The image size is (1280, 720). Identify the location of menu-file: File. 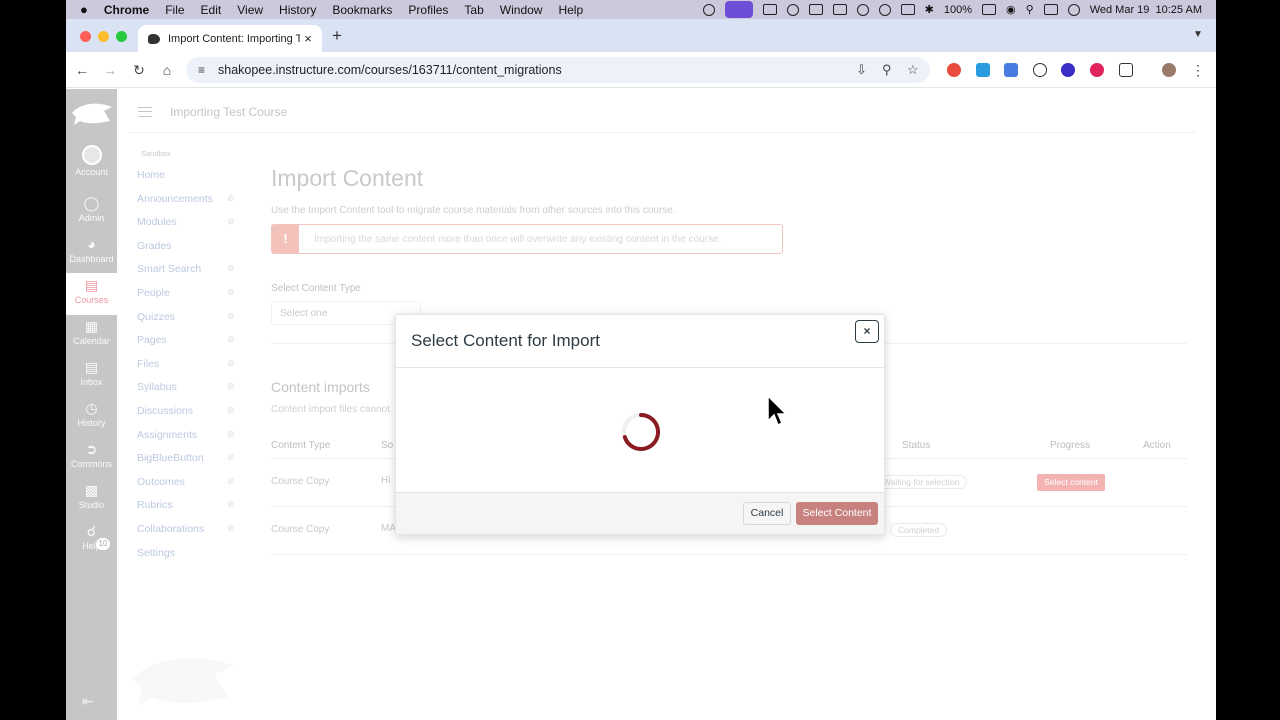
(174, 10).